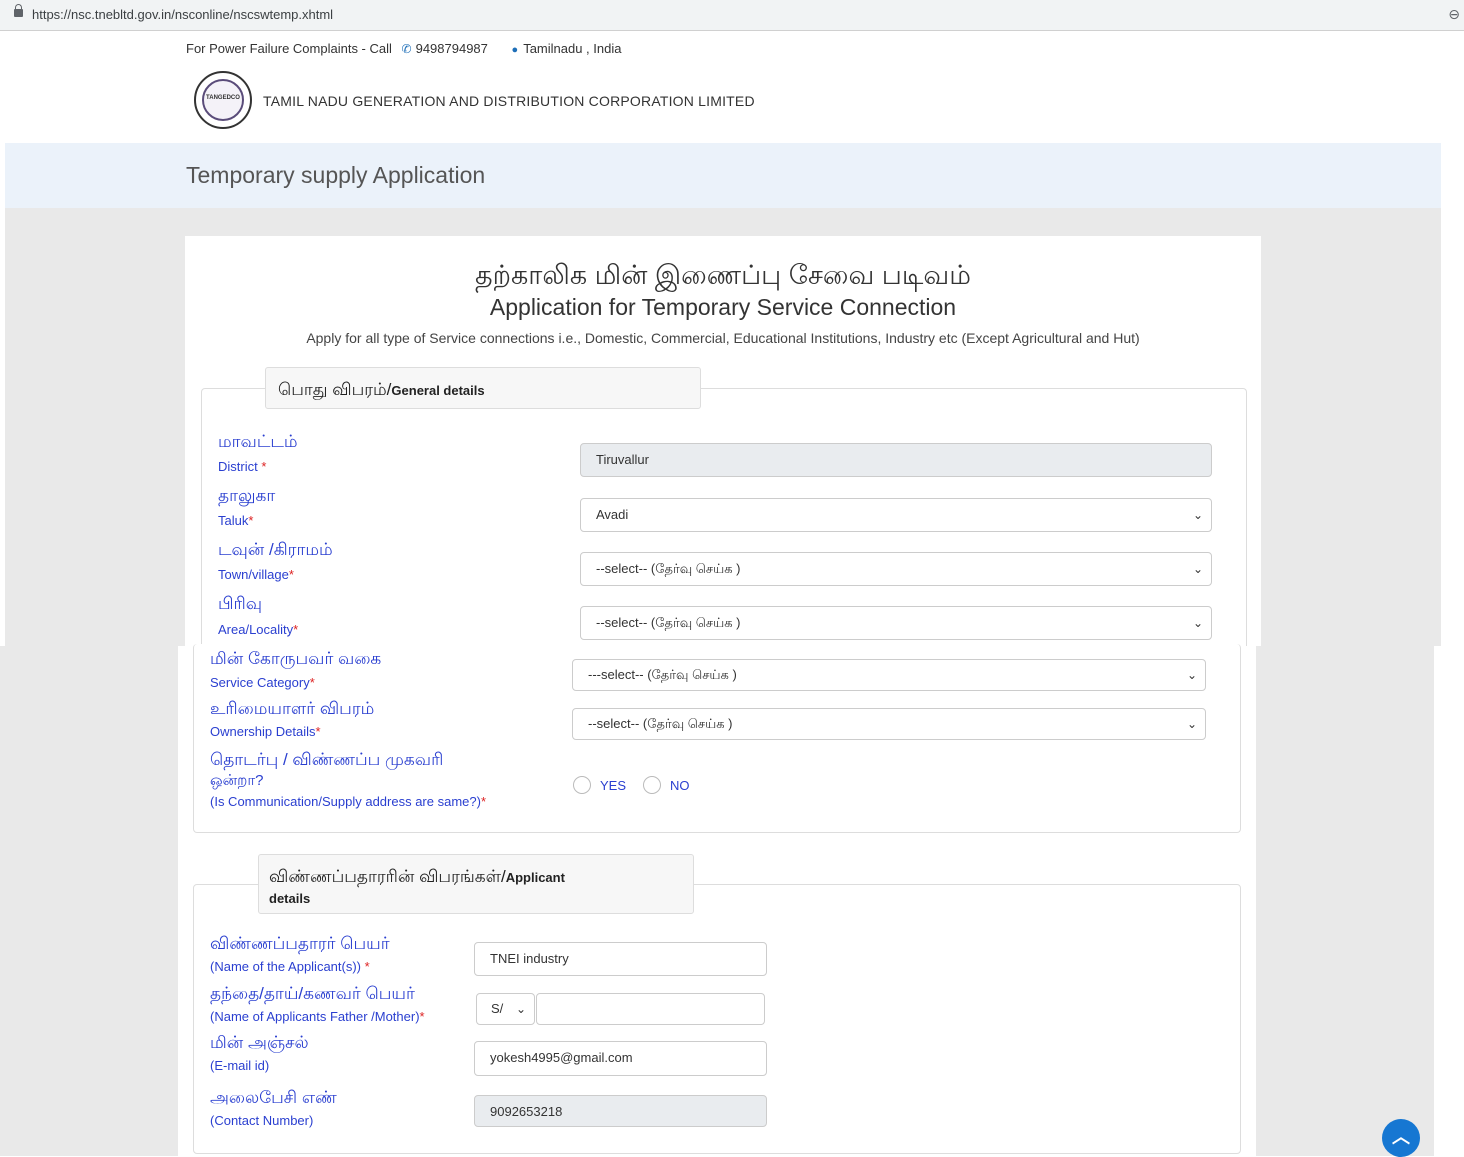  Describe the element at coordinates (262, 682) in the screenshot. I see `category-label-en: Service Category*` at that location.